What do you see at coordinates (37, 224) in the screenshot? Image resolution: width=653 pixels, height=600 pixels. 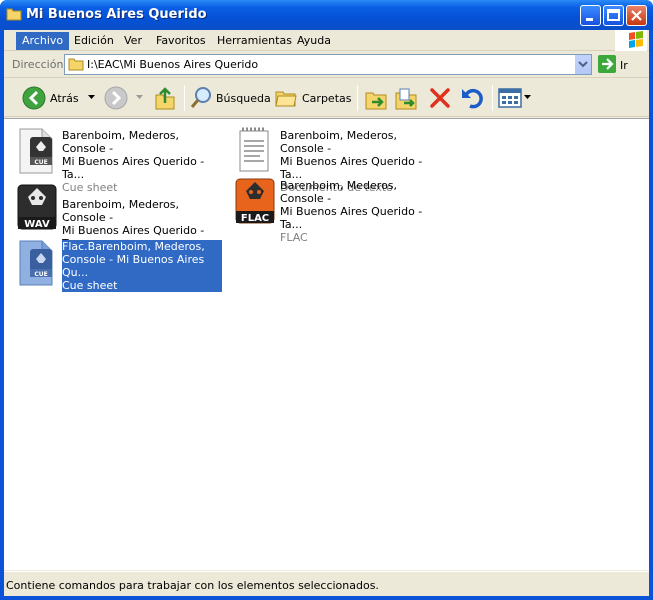 I see `svg-text: WAV` at bounding box center [37, 224].